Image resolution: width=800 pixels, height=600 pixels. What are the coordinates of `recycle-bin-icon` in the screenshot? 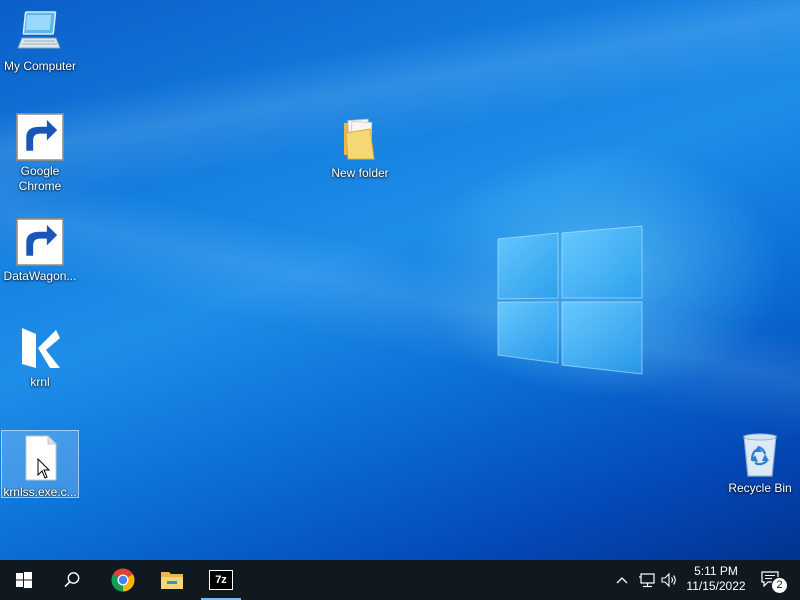 It's located at (760, 454).